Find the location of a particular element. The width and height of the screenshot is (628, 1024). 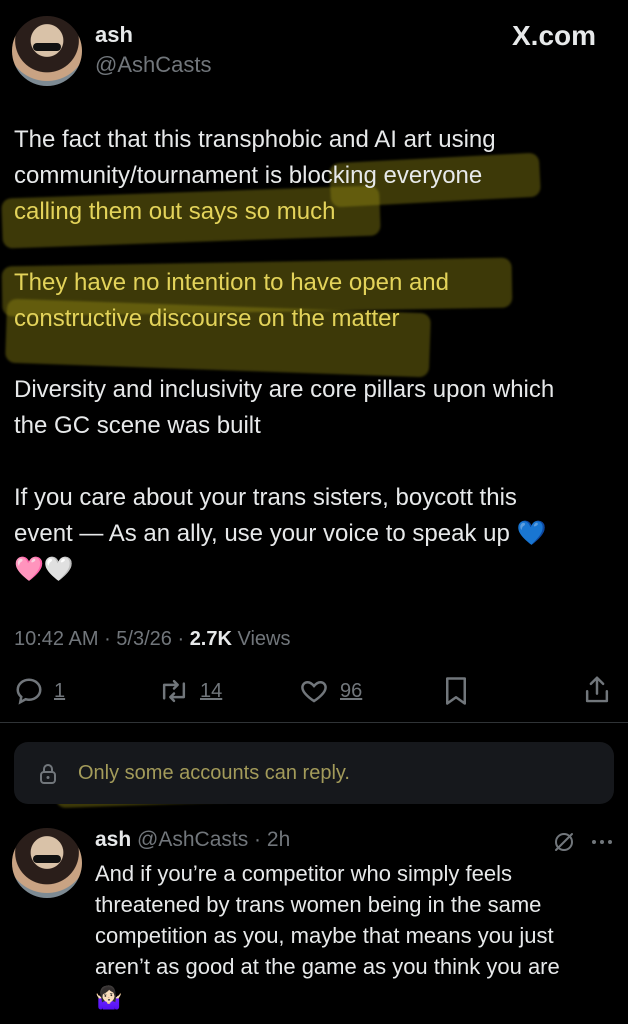

share-button is located at coordinates (597, 690).